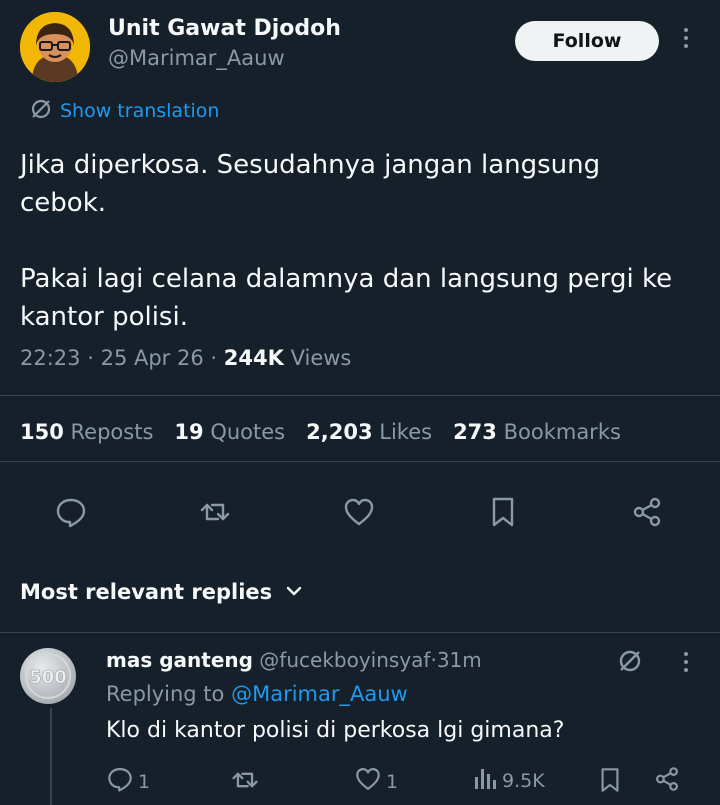 This screenshot has height=805, width=720. What do you see at coordinates (253, 358) in the screenshot?
I see `views-count: 244K` at bounding box center [253, 358].